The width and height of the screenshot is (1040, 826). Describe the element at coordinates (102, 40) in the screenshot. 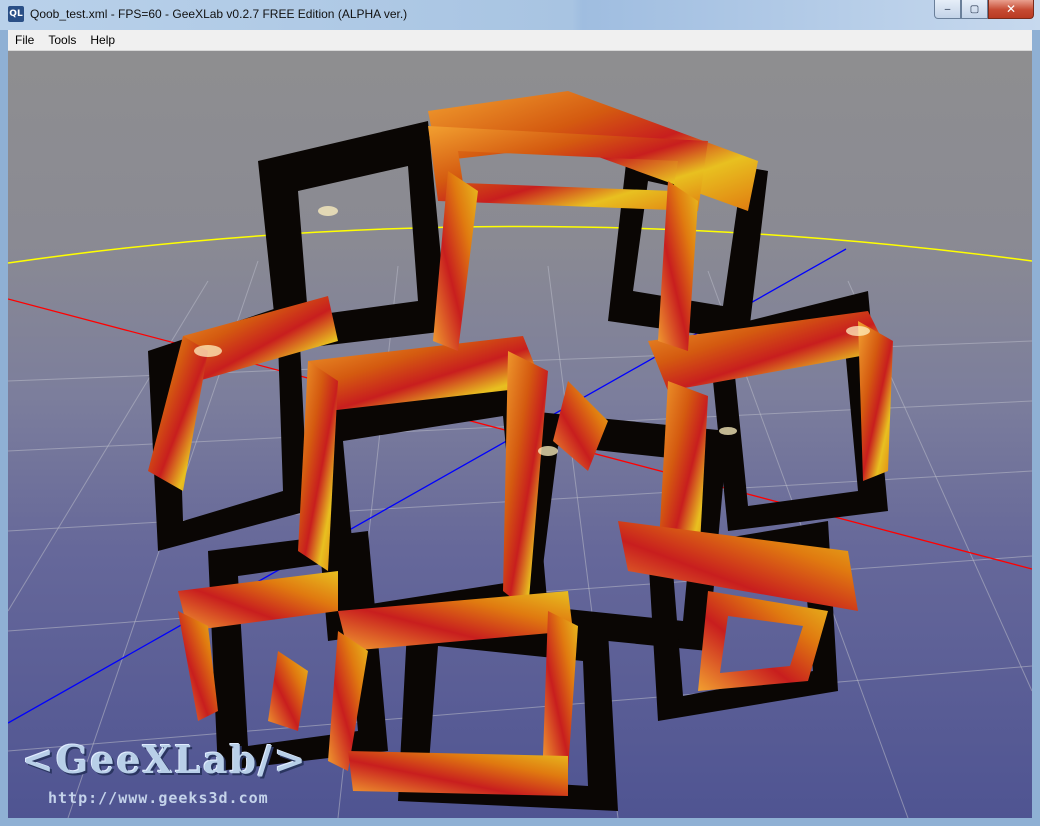

I see `menu-help: Help` at that location.